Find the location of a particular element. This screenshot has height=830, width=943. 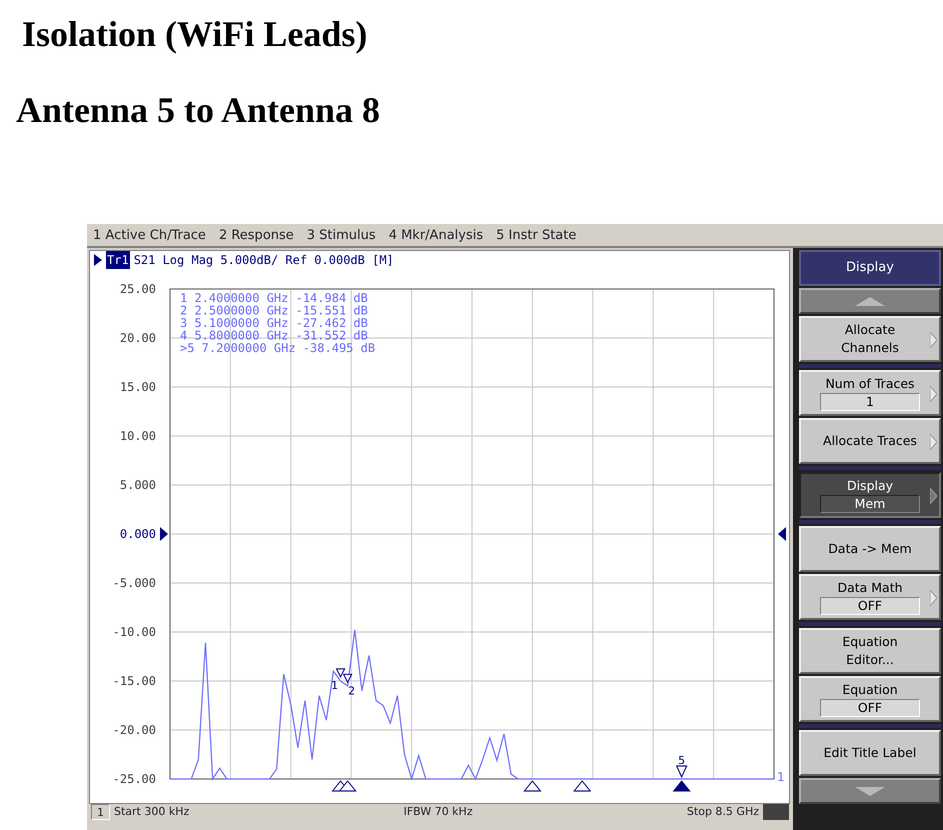

softkey-button: Equation OFF is located at coordinates (870, 699).